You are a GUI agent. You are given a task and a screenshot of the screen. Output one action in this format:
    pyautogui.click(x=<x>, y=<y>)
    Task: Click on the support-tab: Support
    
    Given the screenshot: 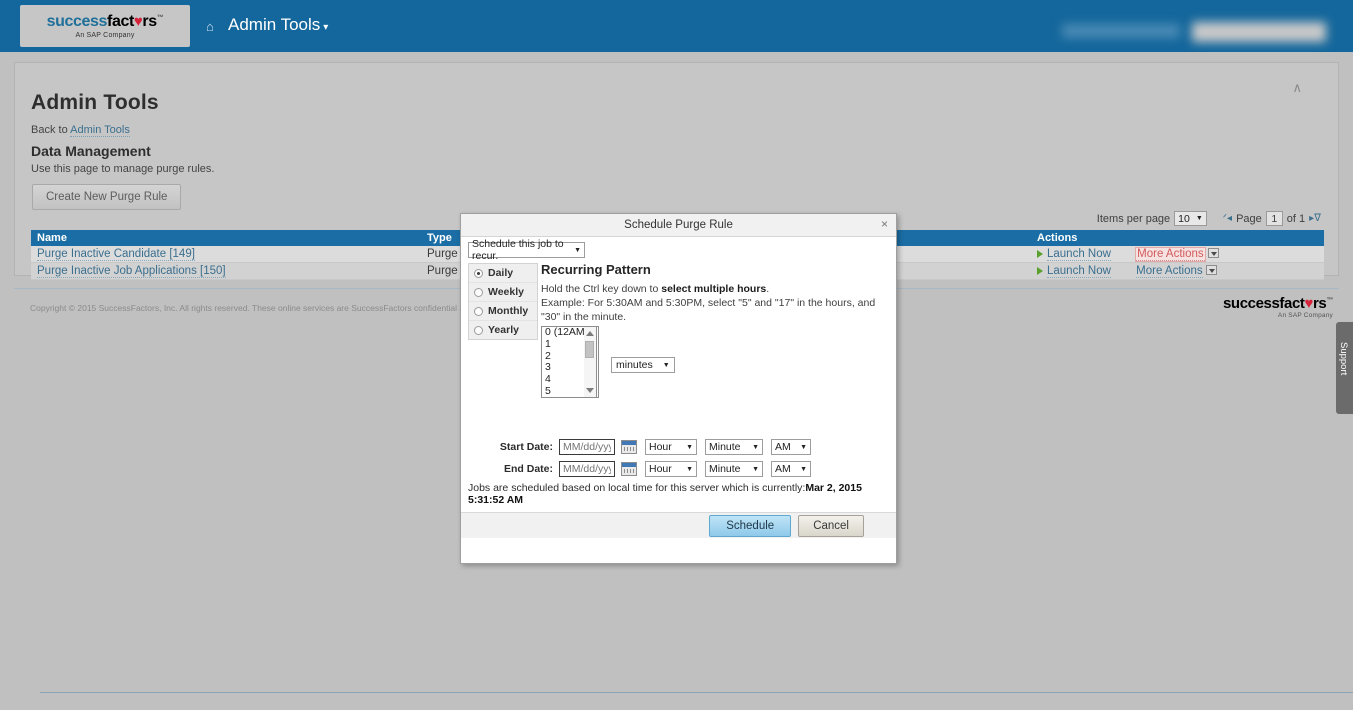 What is the action you would take?
    pyautogui.click(x=1344, y=368)
    